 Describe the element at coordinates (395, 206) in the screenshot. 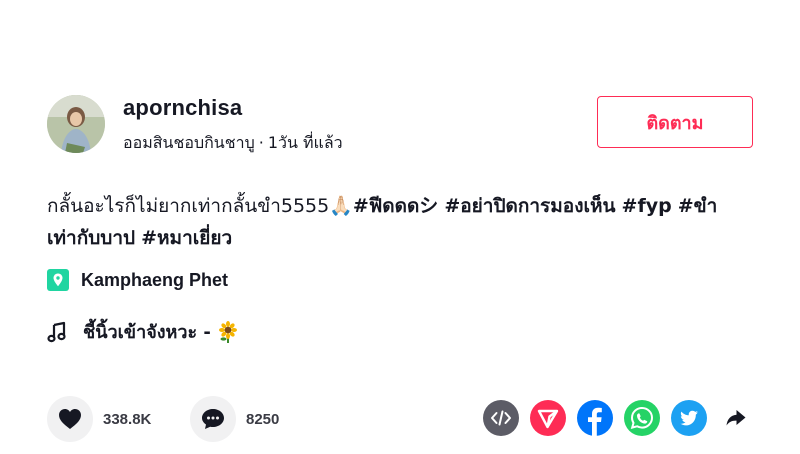

I see `hashtag-link: #ฟีดดดシ` at that location.